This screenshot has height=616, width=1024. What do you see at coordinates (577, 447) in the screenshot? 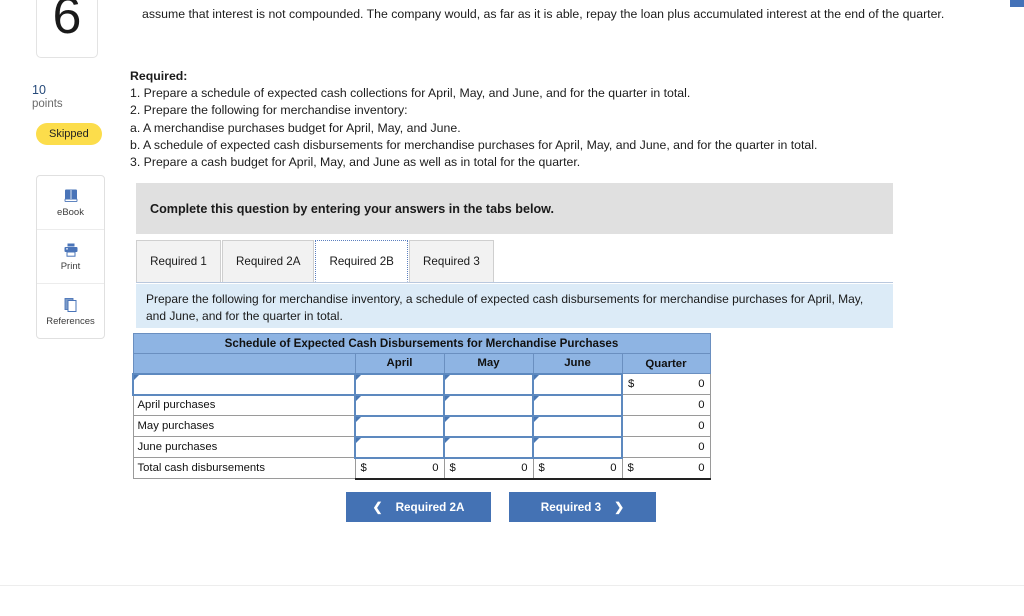
I see `row-3-june-input` at bounding box center [577, 447].